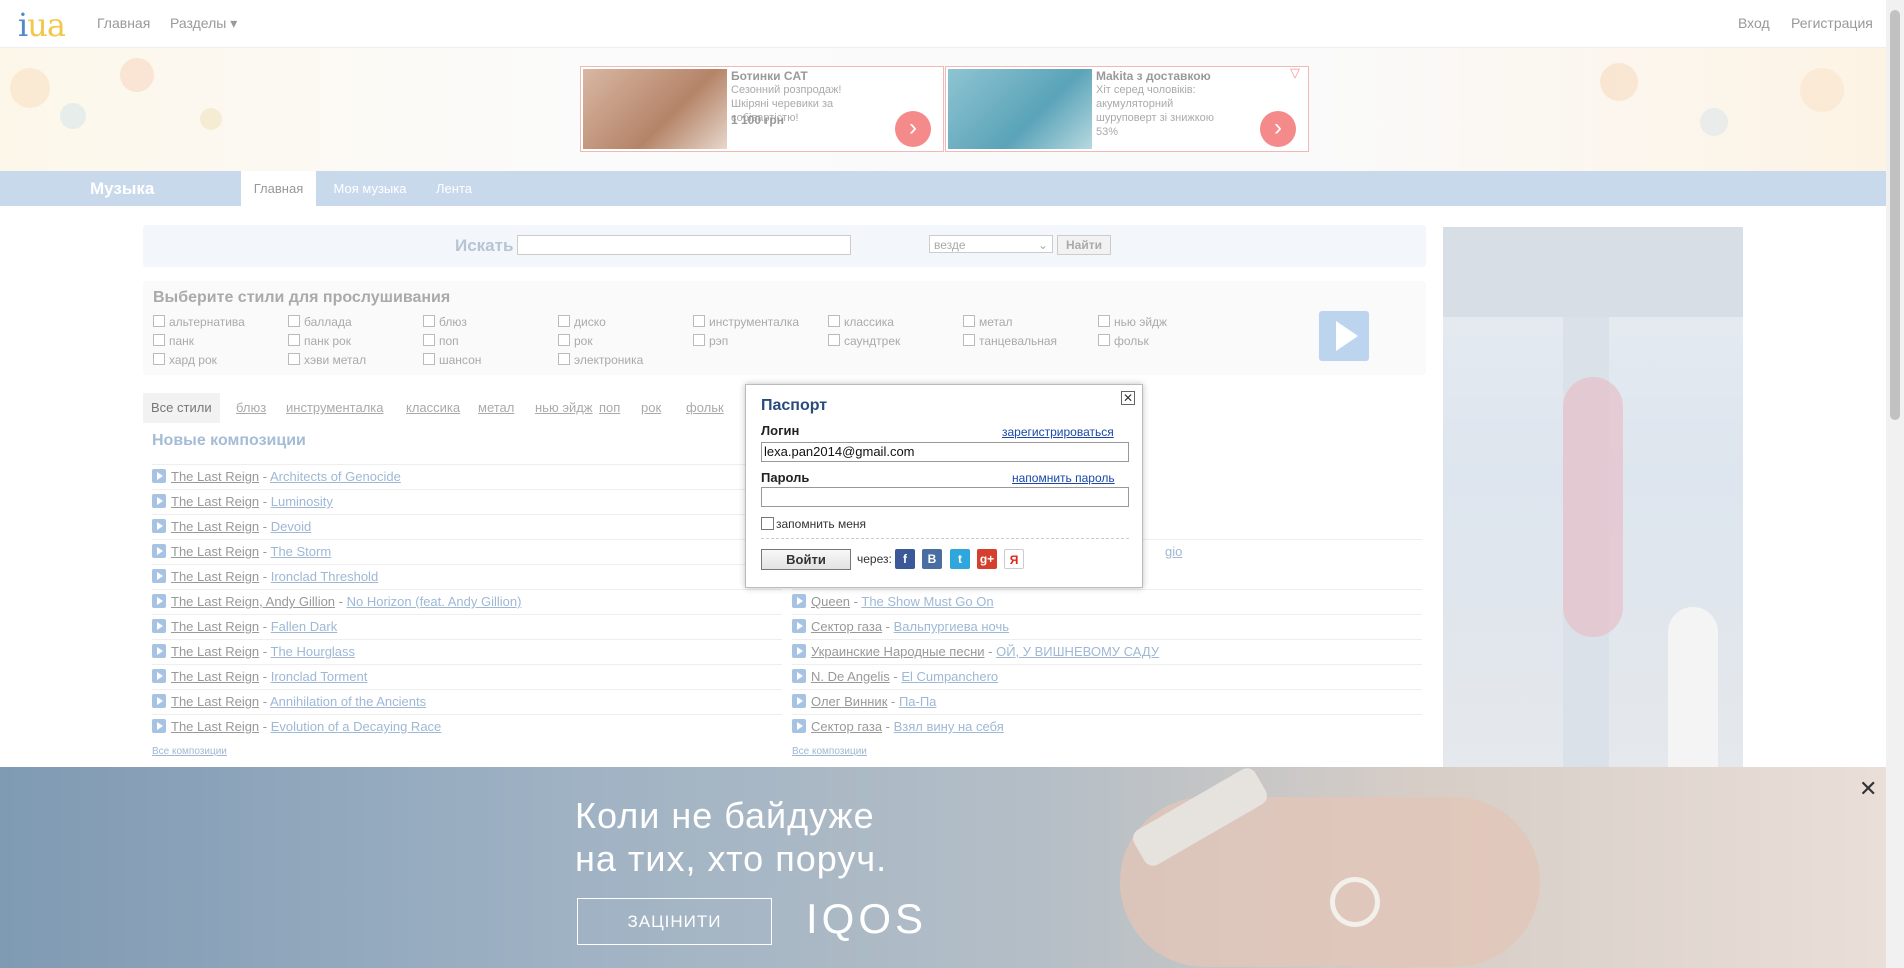  I want to click on track-song: Devoid, so click(291, 526).